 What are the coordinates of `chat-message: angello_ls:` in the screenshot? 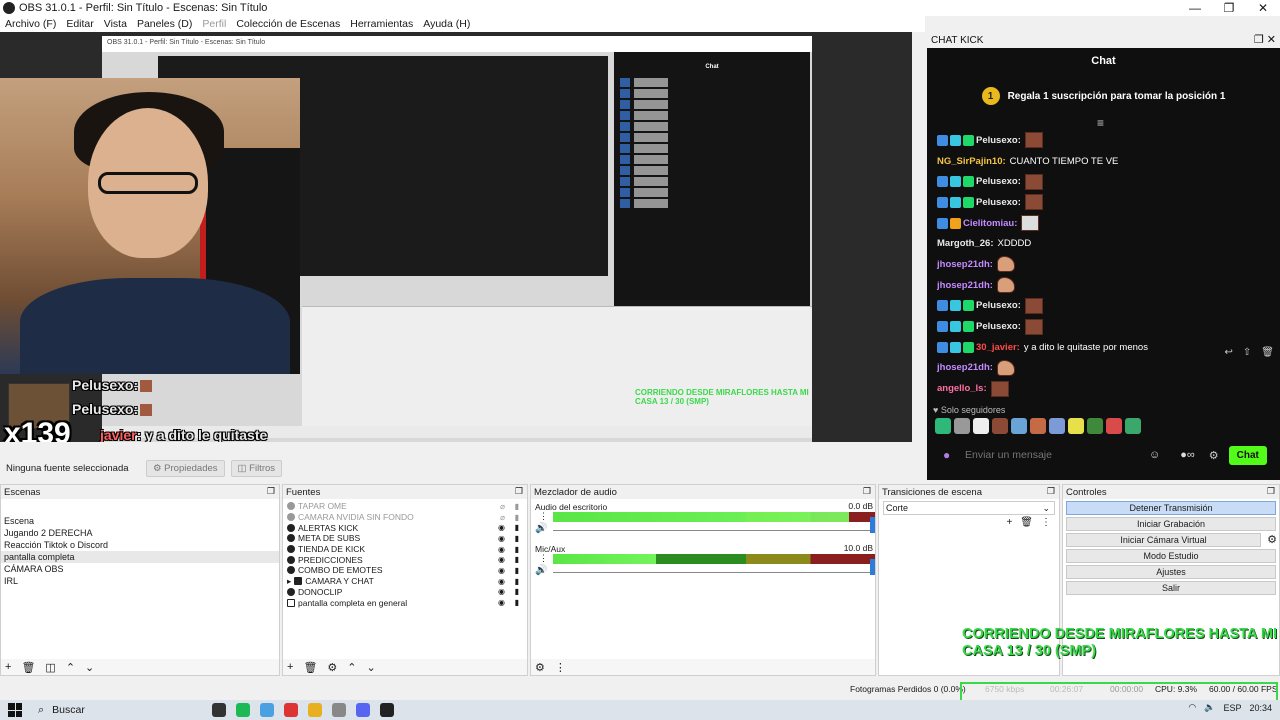 It's located at (1104, 388).